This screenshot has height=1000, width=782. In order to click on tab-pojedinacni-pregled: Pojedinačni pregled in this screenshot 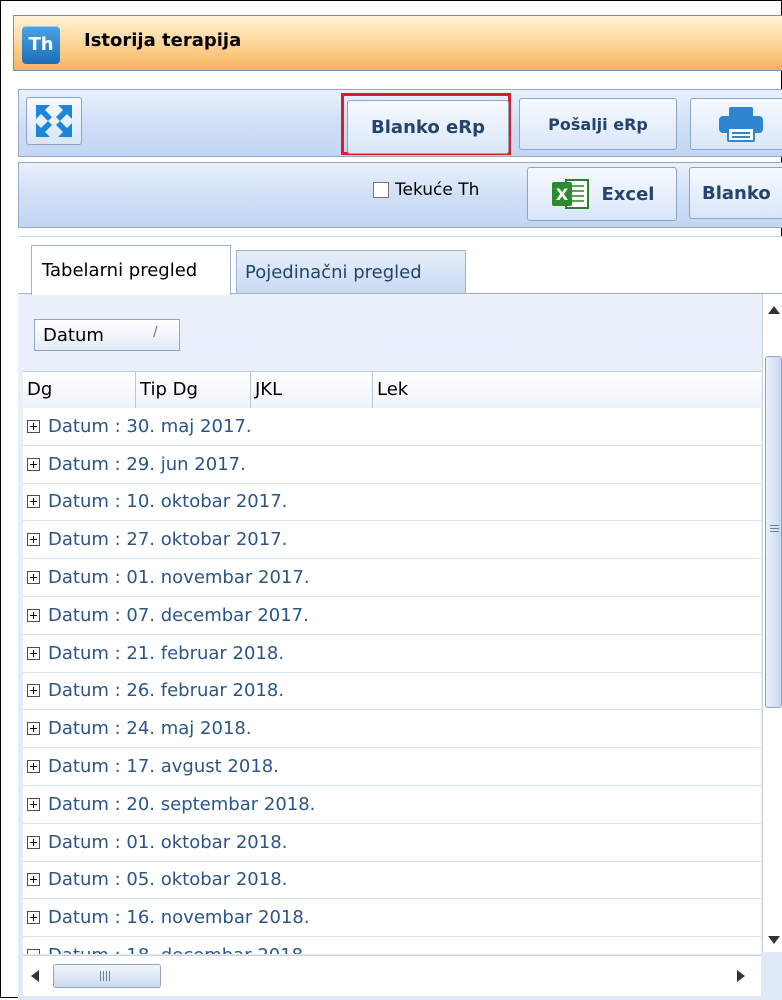, I will do `click(351, 272)`.